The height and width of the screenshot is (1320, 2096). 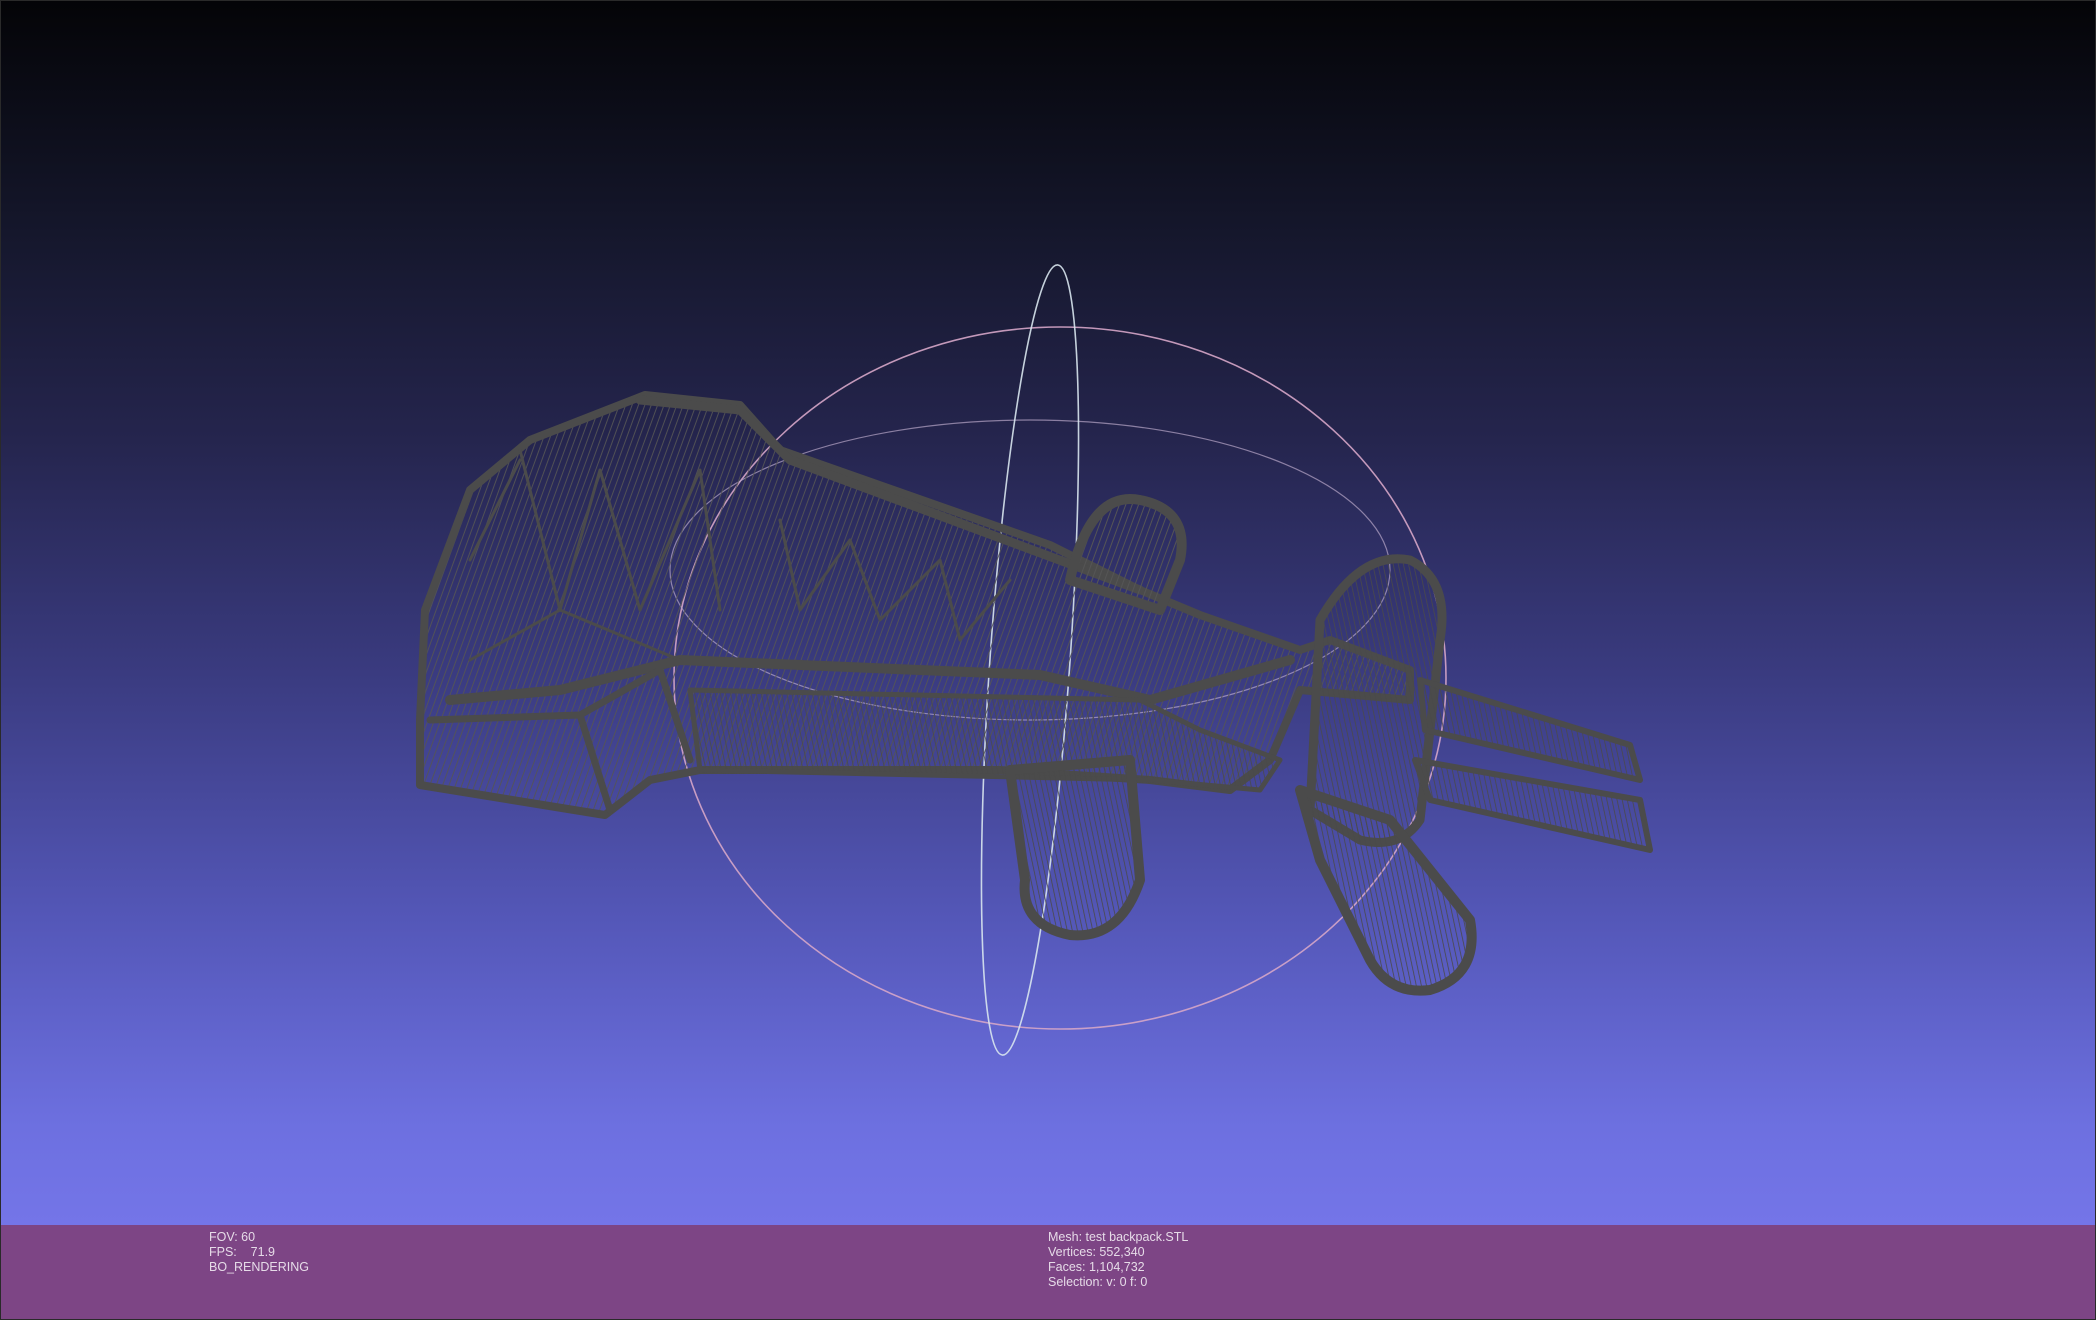 I want to click on vertices-label: Vertices: 552,340, so click(x=1096, y=1252).